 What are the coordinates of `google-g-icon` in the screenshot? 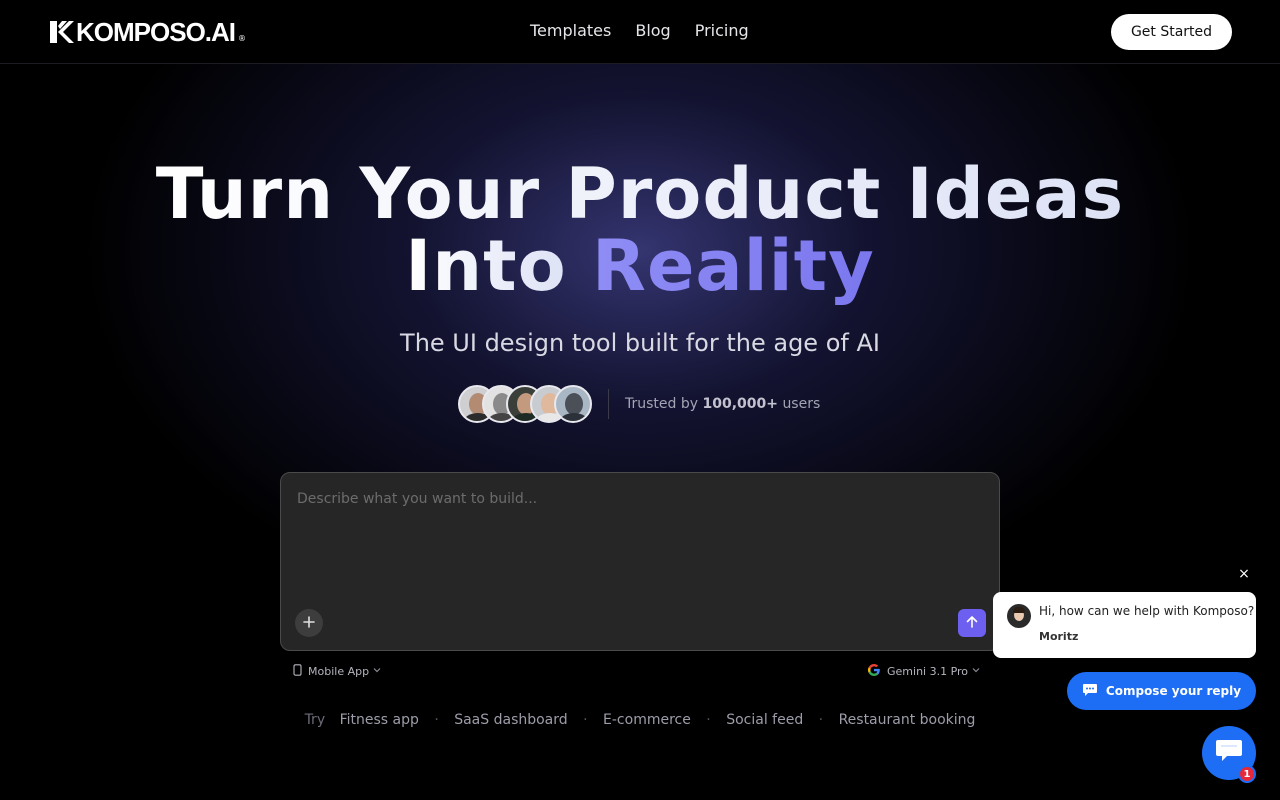 It's located at (874, 671).